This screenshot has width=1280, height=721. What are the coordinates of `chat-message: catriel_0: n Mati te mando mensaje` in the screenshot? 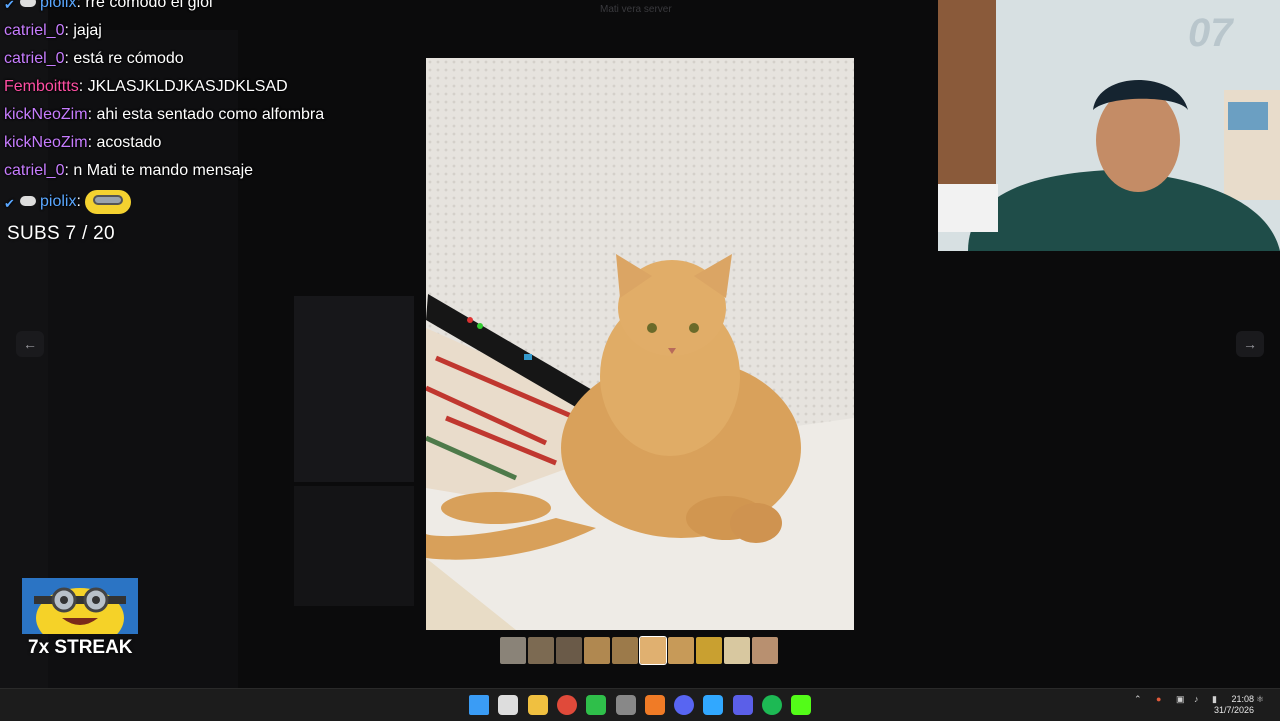 It's located at (128, 171).